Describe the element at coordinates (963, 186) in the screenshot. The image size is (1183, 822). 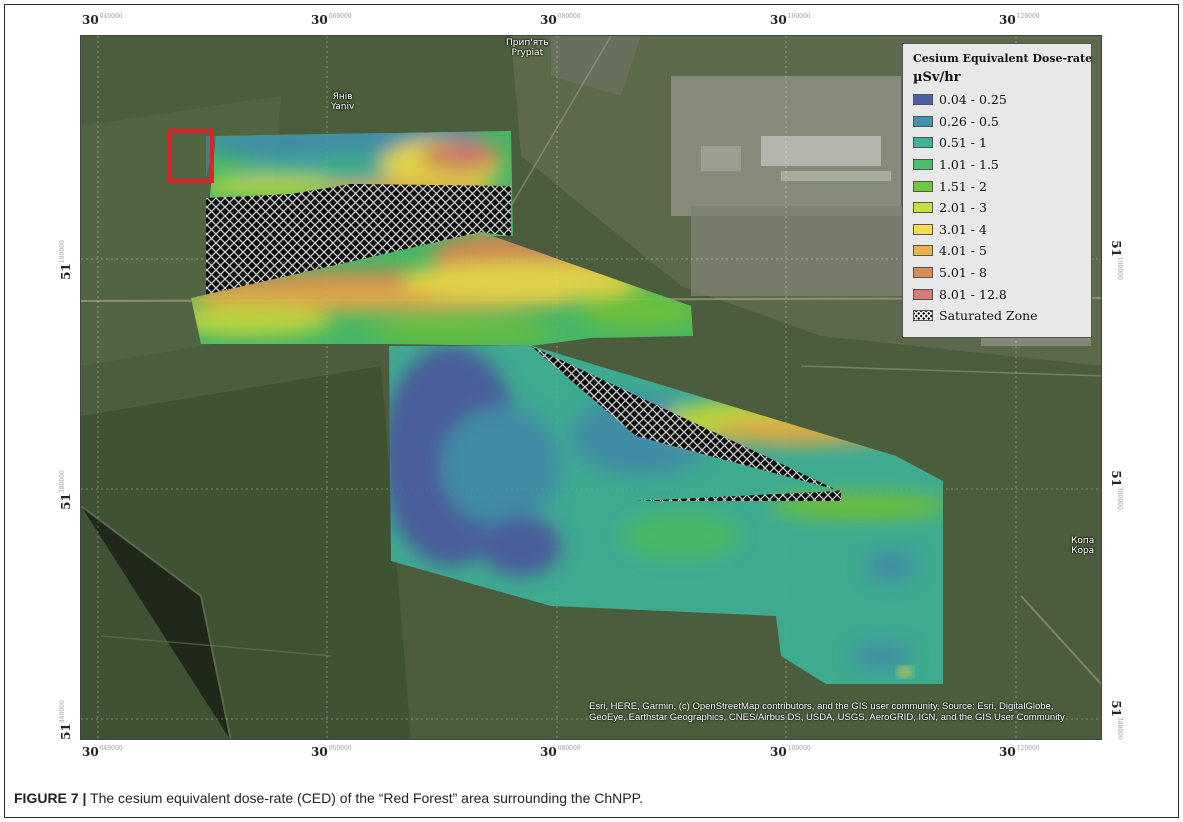
I see `legend-label: 1.51 - 2` at that location.